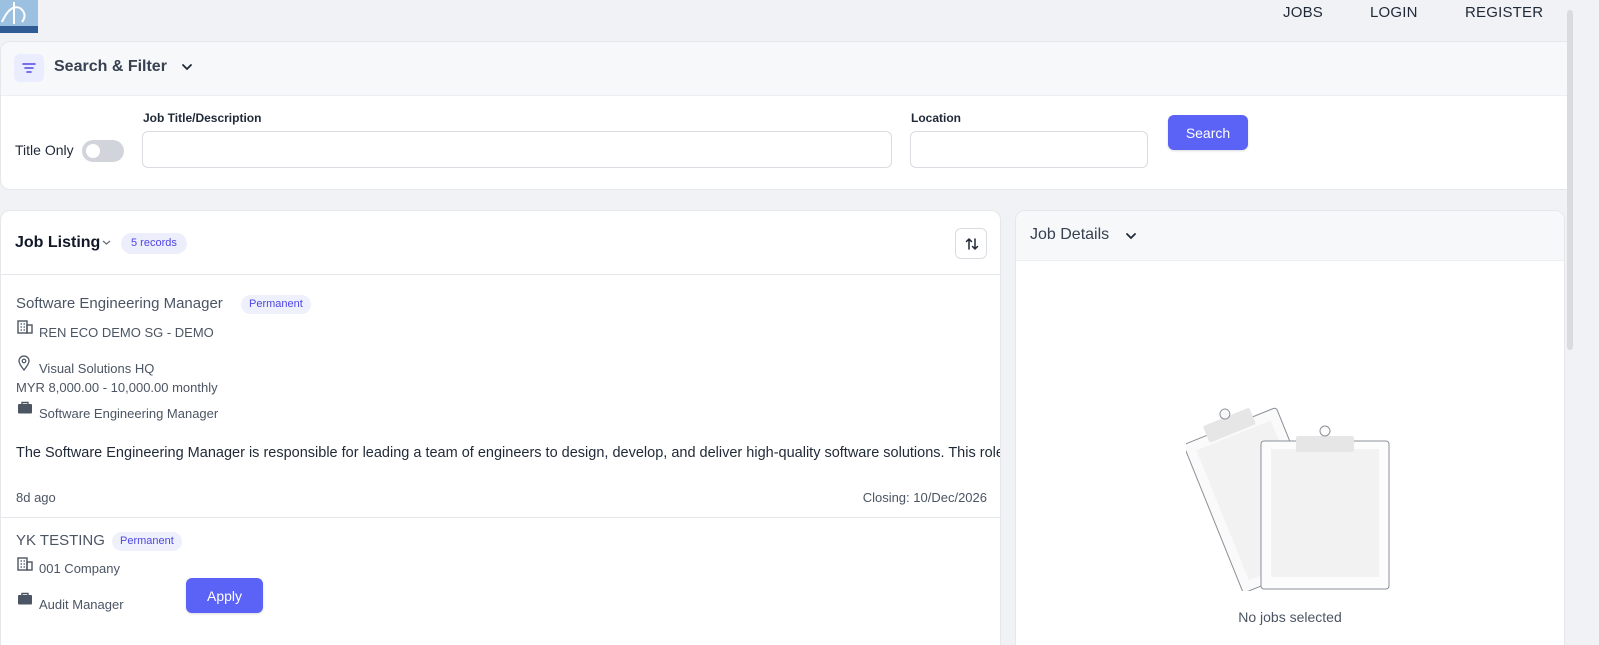  What do you see at coordinates (1208, 132) in the screenshot?
I see `search-button: Search` at bounding box center [1208, 132].